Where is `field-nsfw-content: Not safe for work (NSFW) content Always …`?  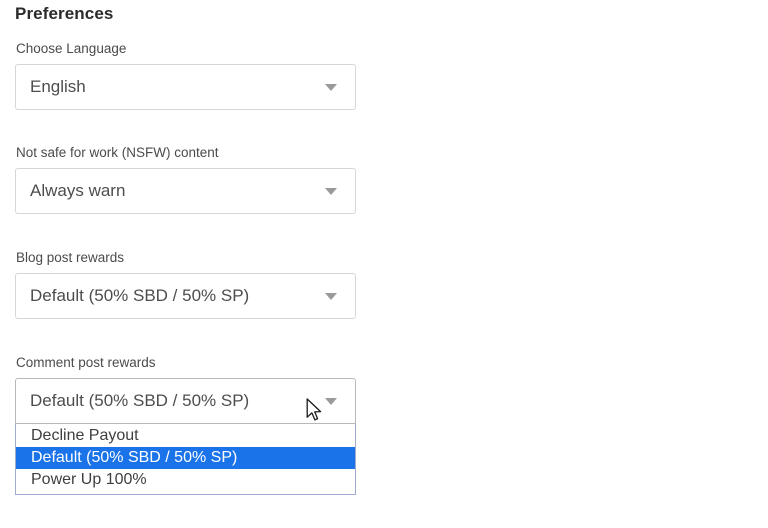
field-nsfw-content: Not safe for work (NSFW) content Always … is located at coordinates (185, 179).